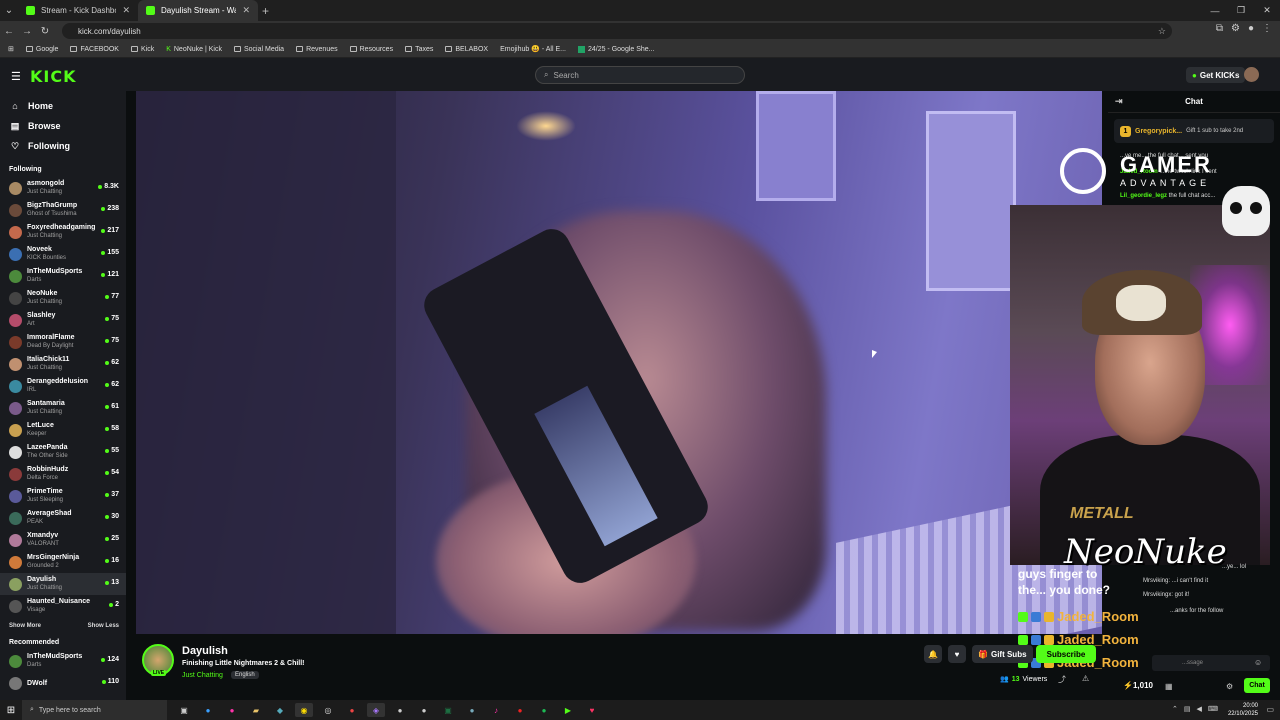  Describe the element at coordinates (1270, 709) in the screenshot. I see `notifications-icon: ▭` at that location.